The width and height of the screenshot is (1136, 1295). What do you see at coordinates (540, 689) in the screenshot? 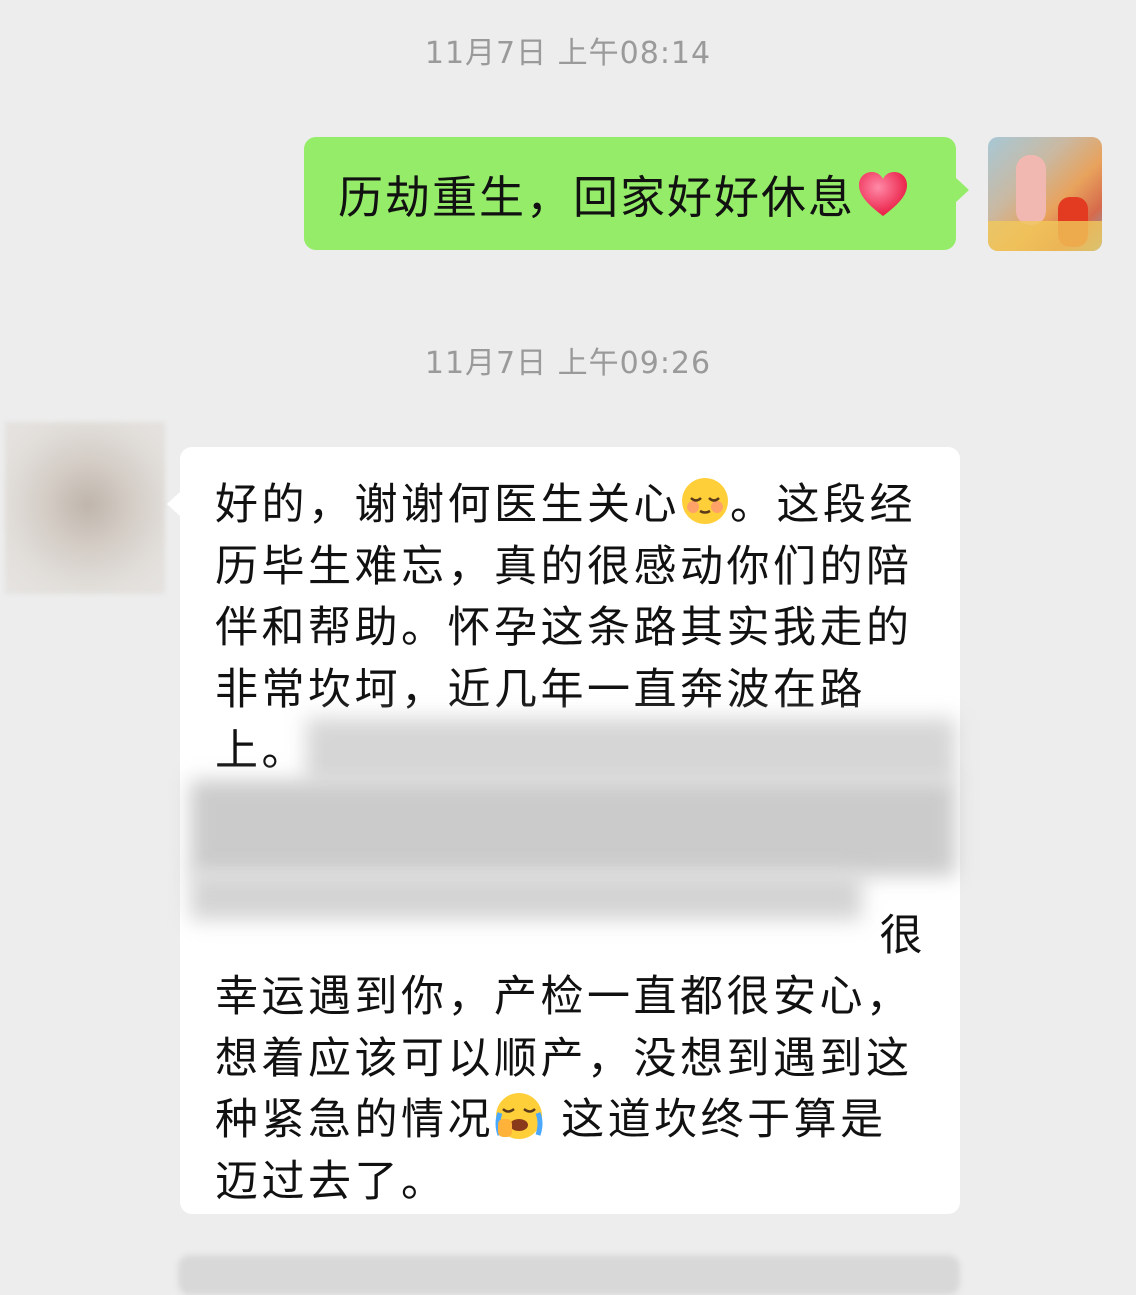
I see `message-line: 非常坎坷，近几年一直奔波在路` at bounding box center [540, 689].